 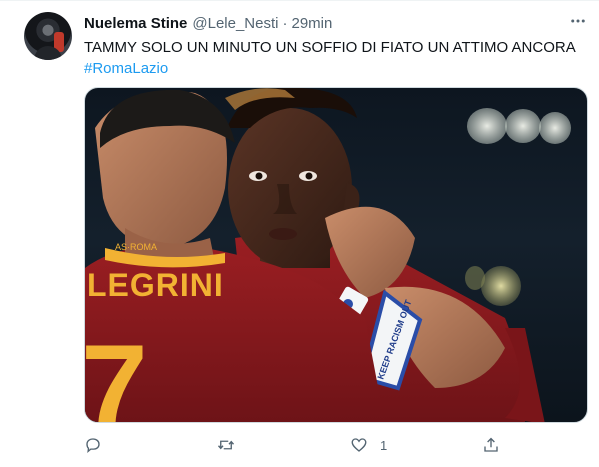 What do you see at coordinates (135, 23) in the screenshot?
I see `author-name: Nuelema Stine` at bounding box center [135, 23].